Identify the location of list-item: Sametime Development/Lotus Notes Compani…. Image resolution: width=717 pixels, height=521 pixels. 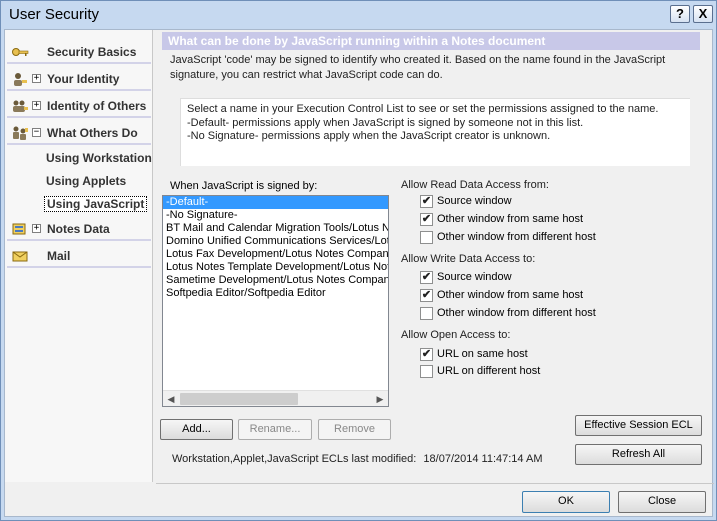
(275, 280).